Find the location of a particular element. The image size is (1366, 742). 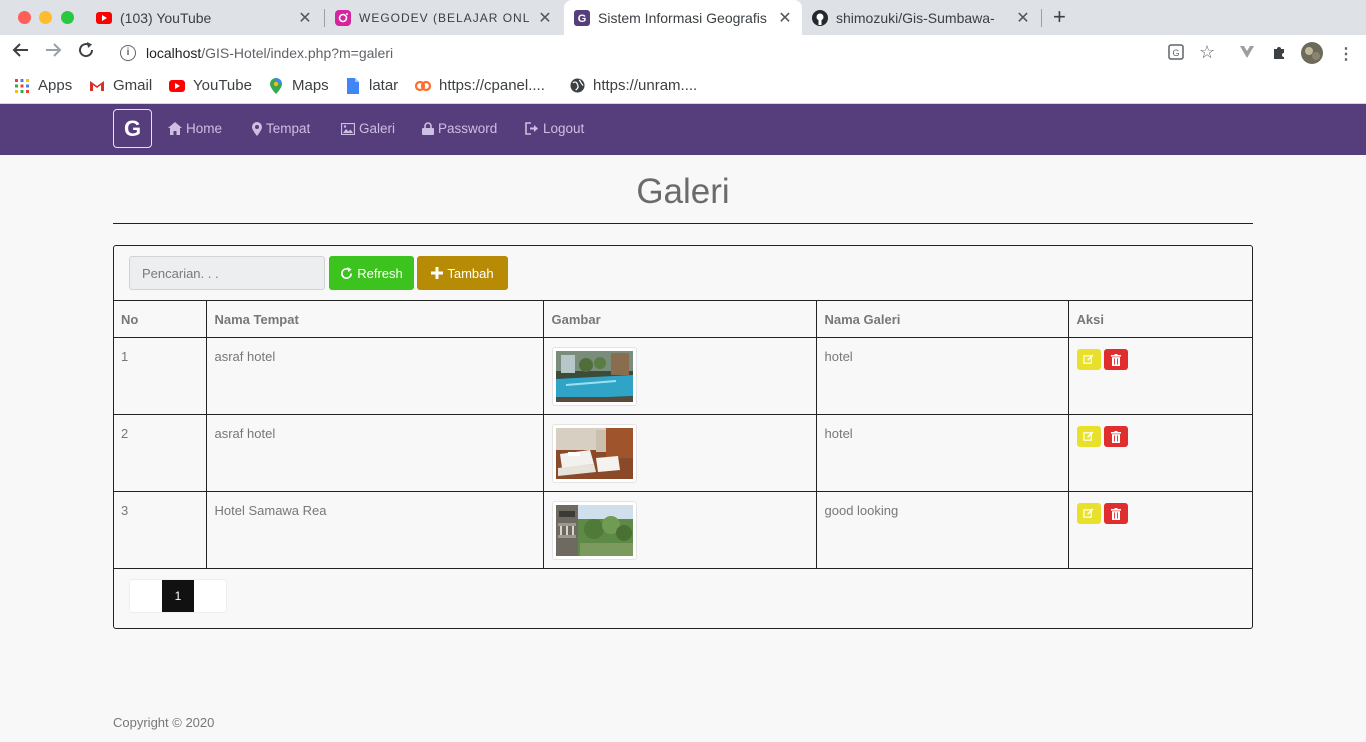

browser-tab-gis: G Sistem Informasi Geografis ✕ is located at coordinates (683, 17).